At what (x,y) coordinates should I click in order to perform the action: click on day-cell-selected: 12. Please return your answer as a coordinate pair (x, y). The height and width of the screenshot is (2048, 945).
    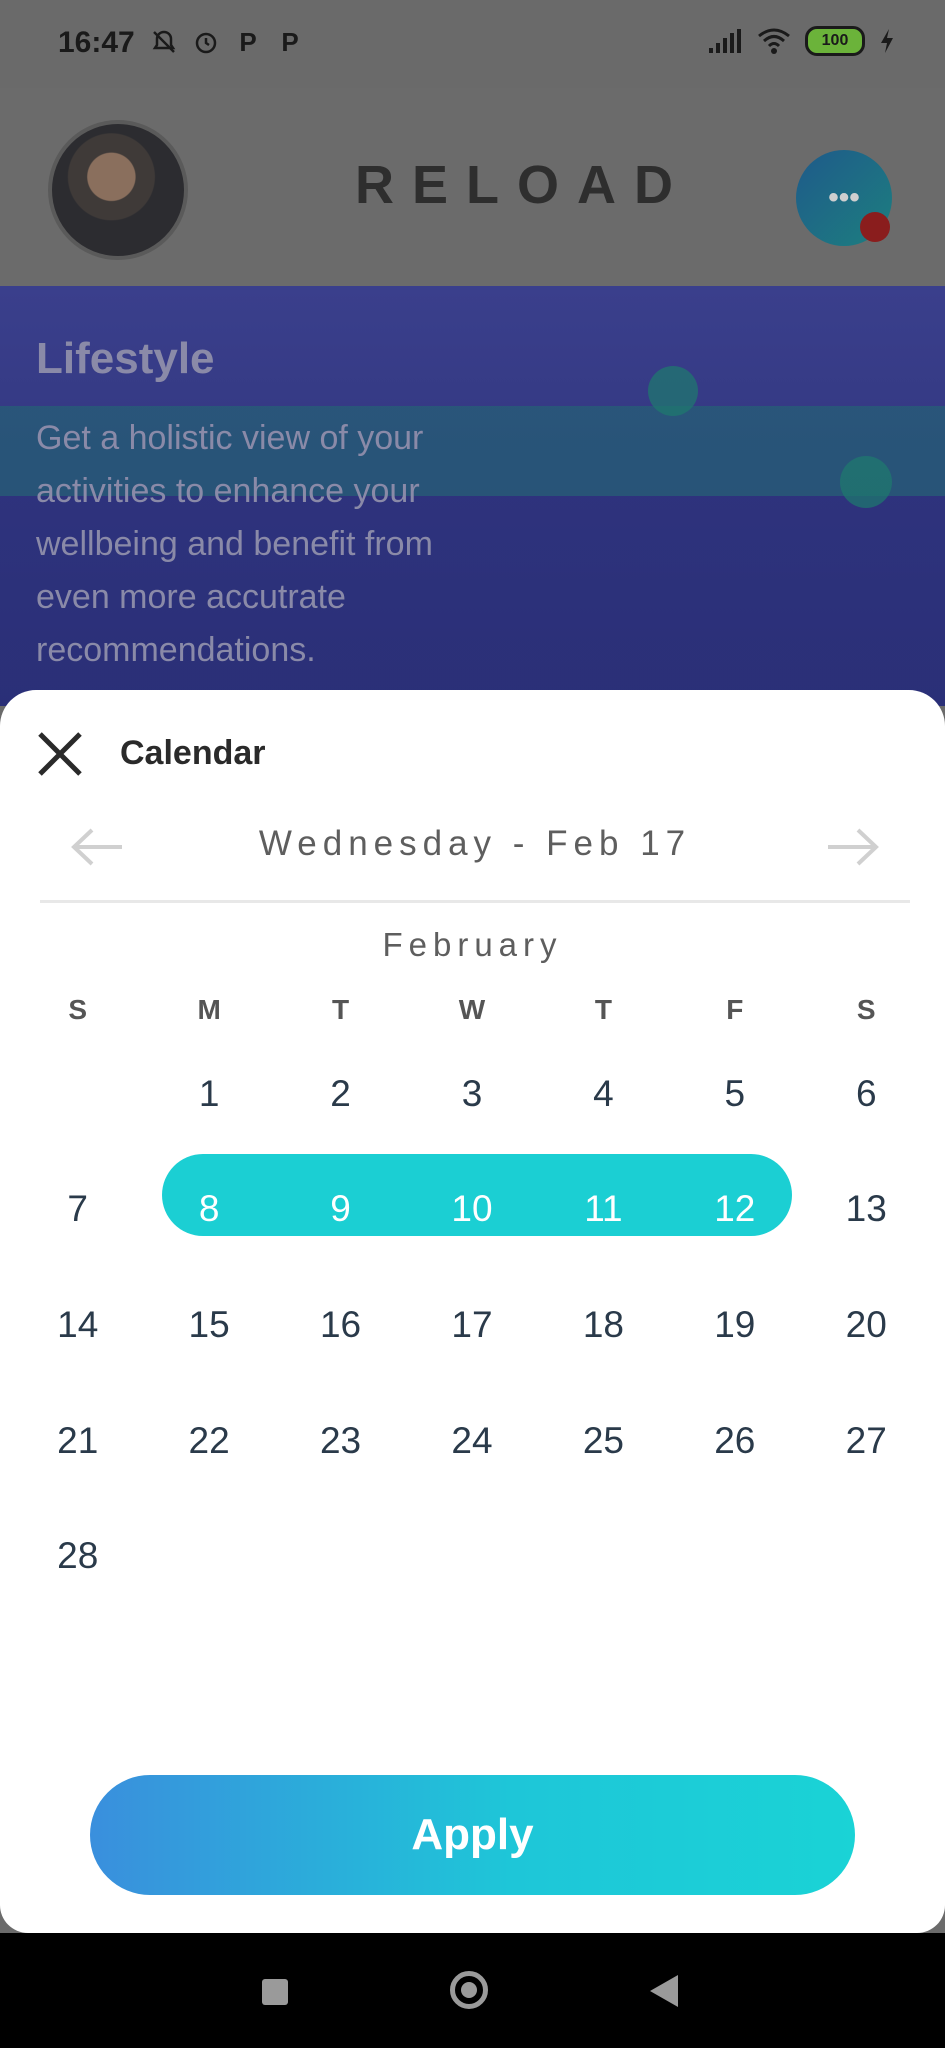
    Looking at the image, I should click on (734, 1209).